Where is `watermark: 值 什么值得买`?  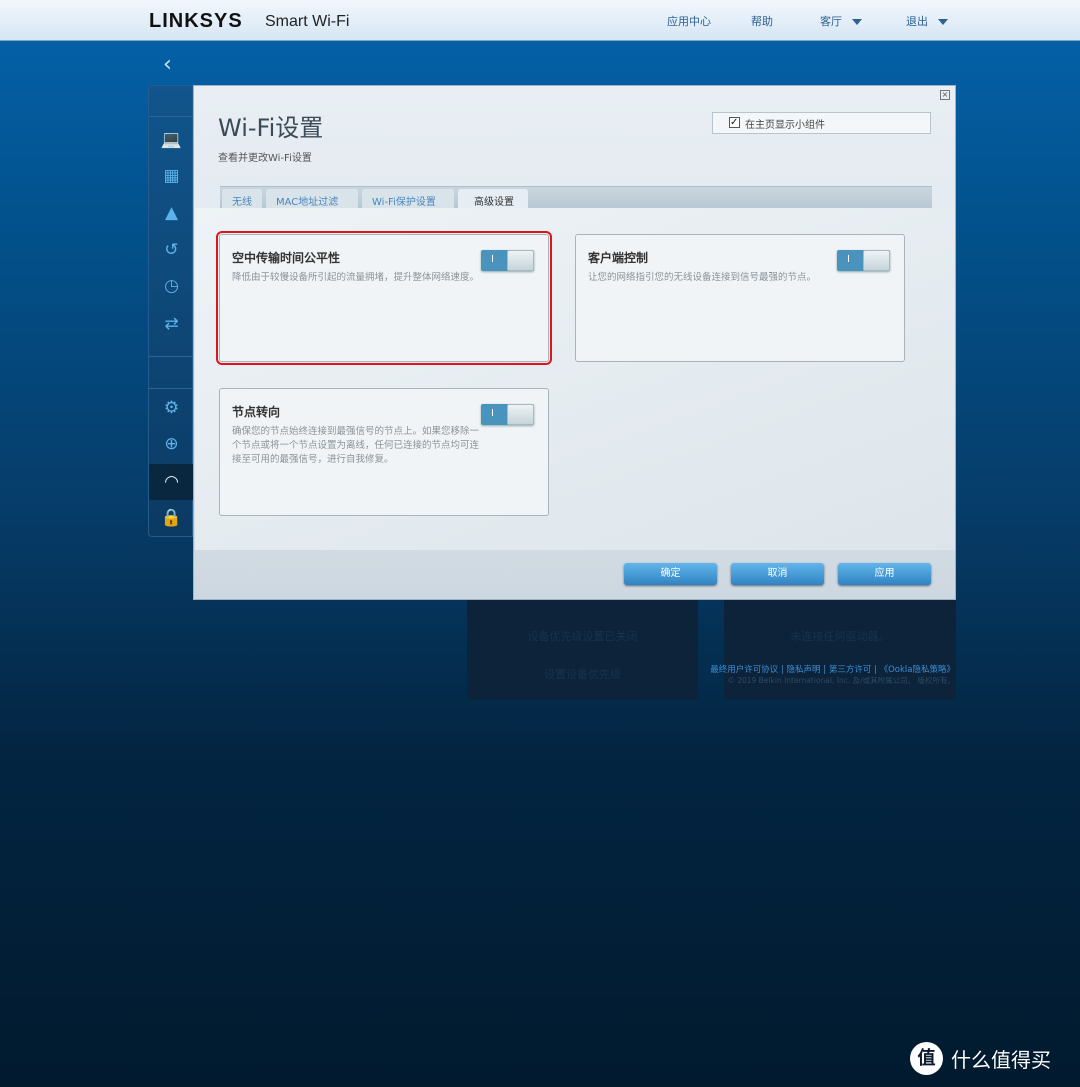
watermark: 值 什么值得买 is located at coordinates (980, 1058).